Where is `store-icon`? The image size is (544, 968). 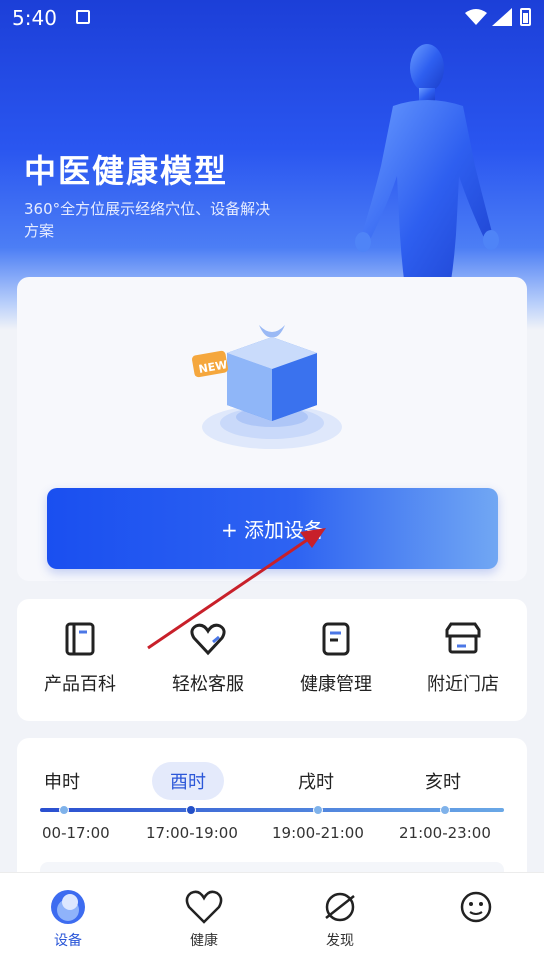
store-icon is located at coordinates (463, 638).